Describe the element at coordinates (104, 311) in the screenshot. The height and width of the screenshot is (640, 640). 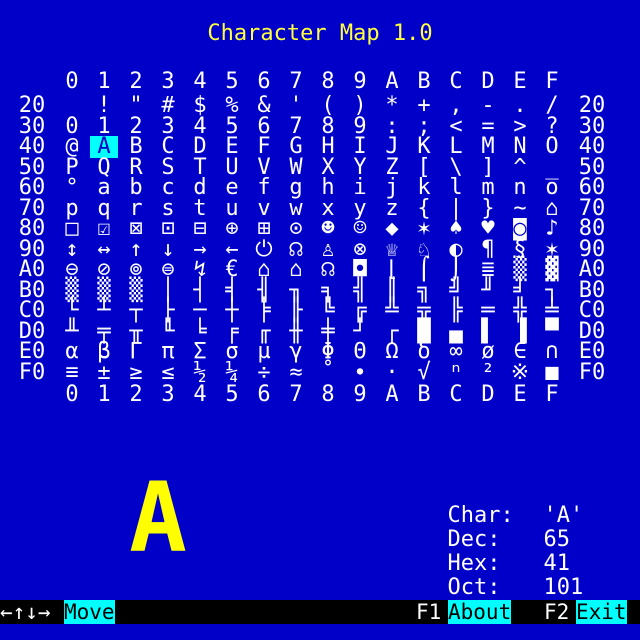
I see `char-cell: ┴` at that location.